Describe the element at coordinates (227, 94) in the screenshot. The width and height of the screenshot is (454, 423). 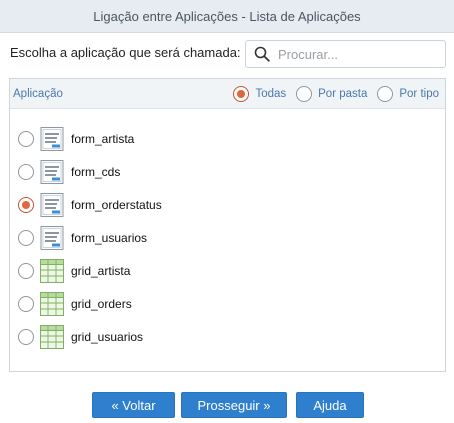
I see `list-header: Aplicação Todas Por pasta Por tipo` at that location.